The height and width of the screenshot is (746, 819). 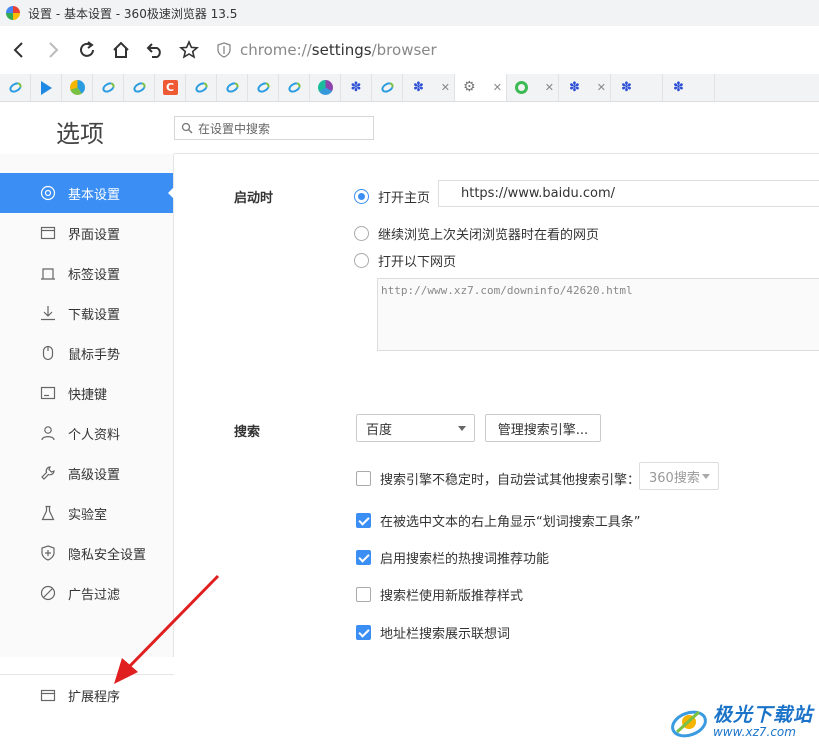 What do you see at coordinates (254, 198) in the screenshot?
I see `startup-section-label: 启动时` at bounding box center [254, 198].